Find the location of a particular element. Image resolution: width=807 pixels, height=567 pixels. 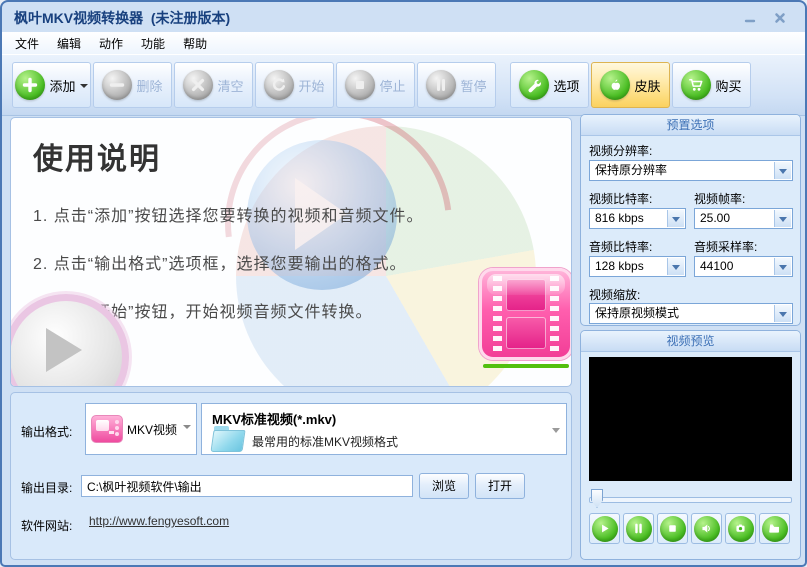

preview-open-file-button is located at coordinates (774, 528).